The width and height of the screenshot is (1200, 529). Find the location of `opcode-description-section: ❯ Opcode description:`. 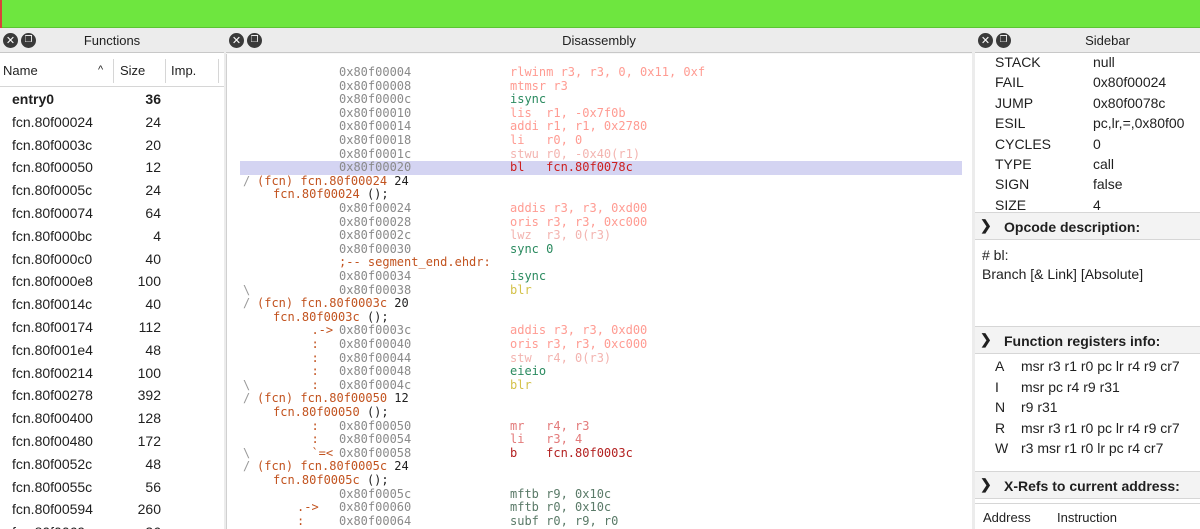

opcode-description-section: ❯ Opcode description: is located at coordinates (1087, 226).